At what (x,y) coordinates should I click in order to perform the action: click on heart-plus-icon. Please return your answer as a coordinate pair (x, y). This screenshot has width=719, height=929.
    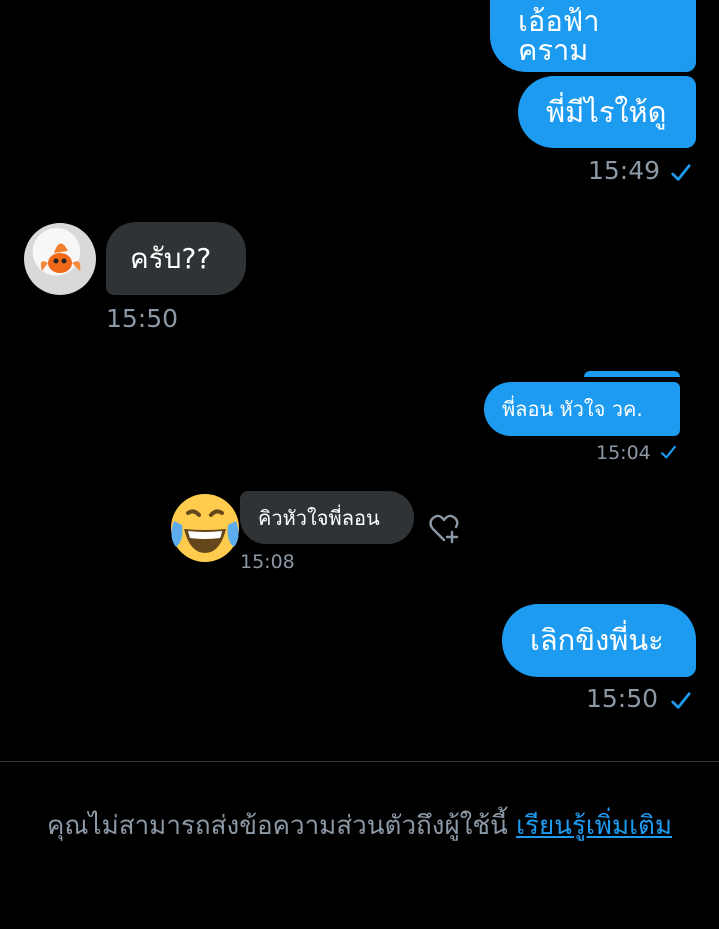
    Looking at the image, I should click on (445, 528).